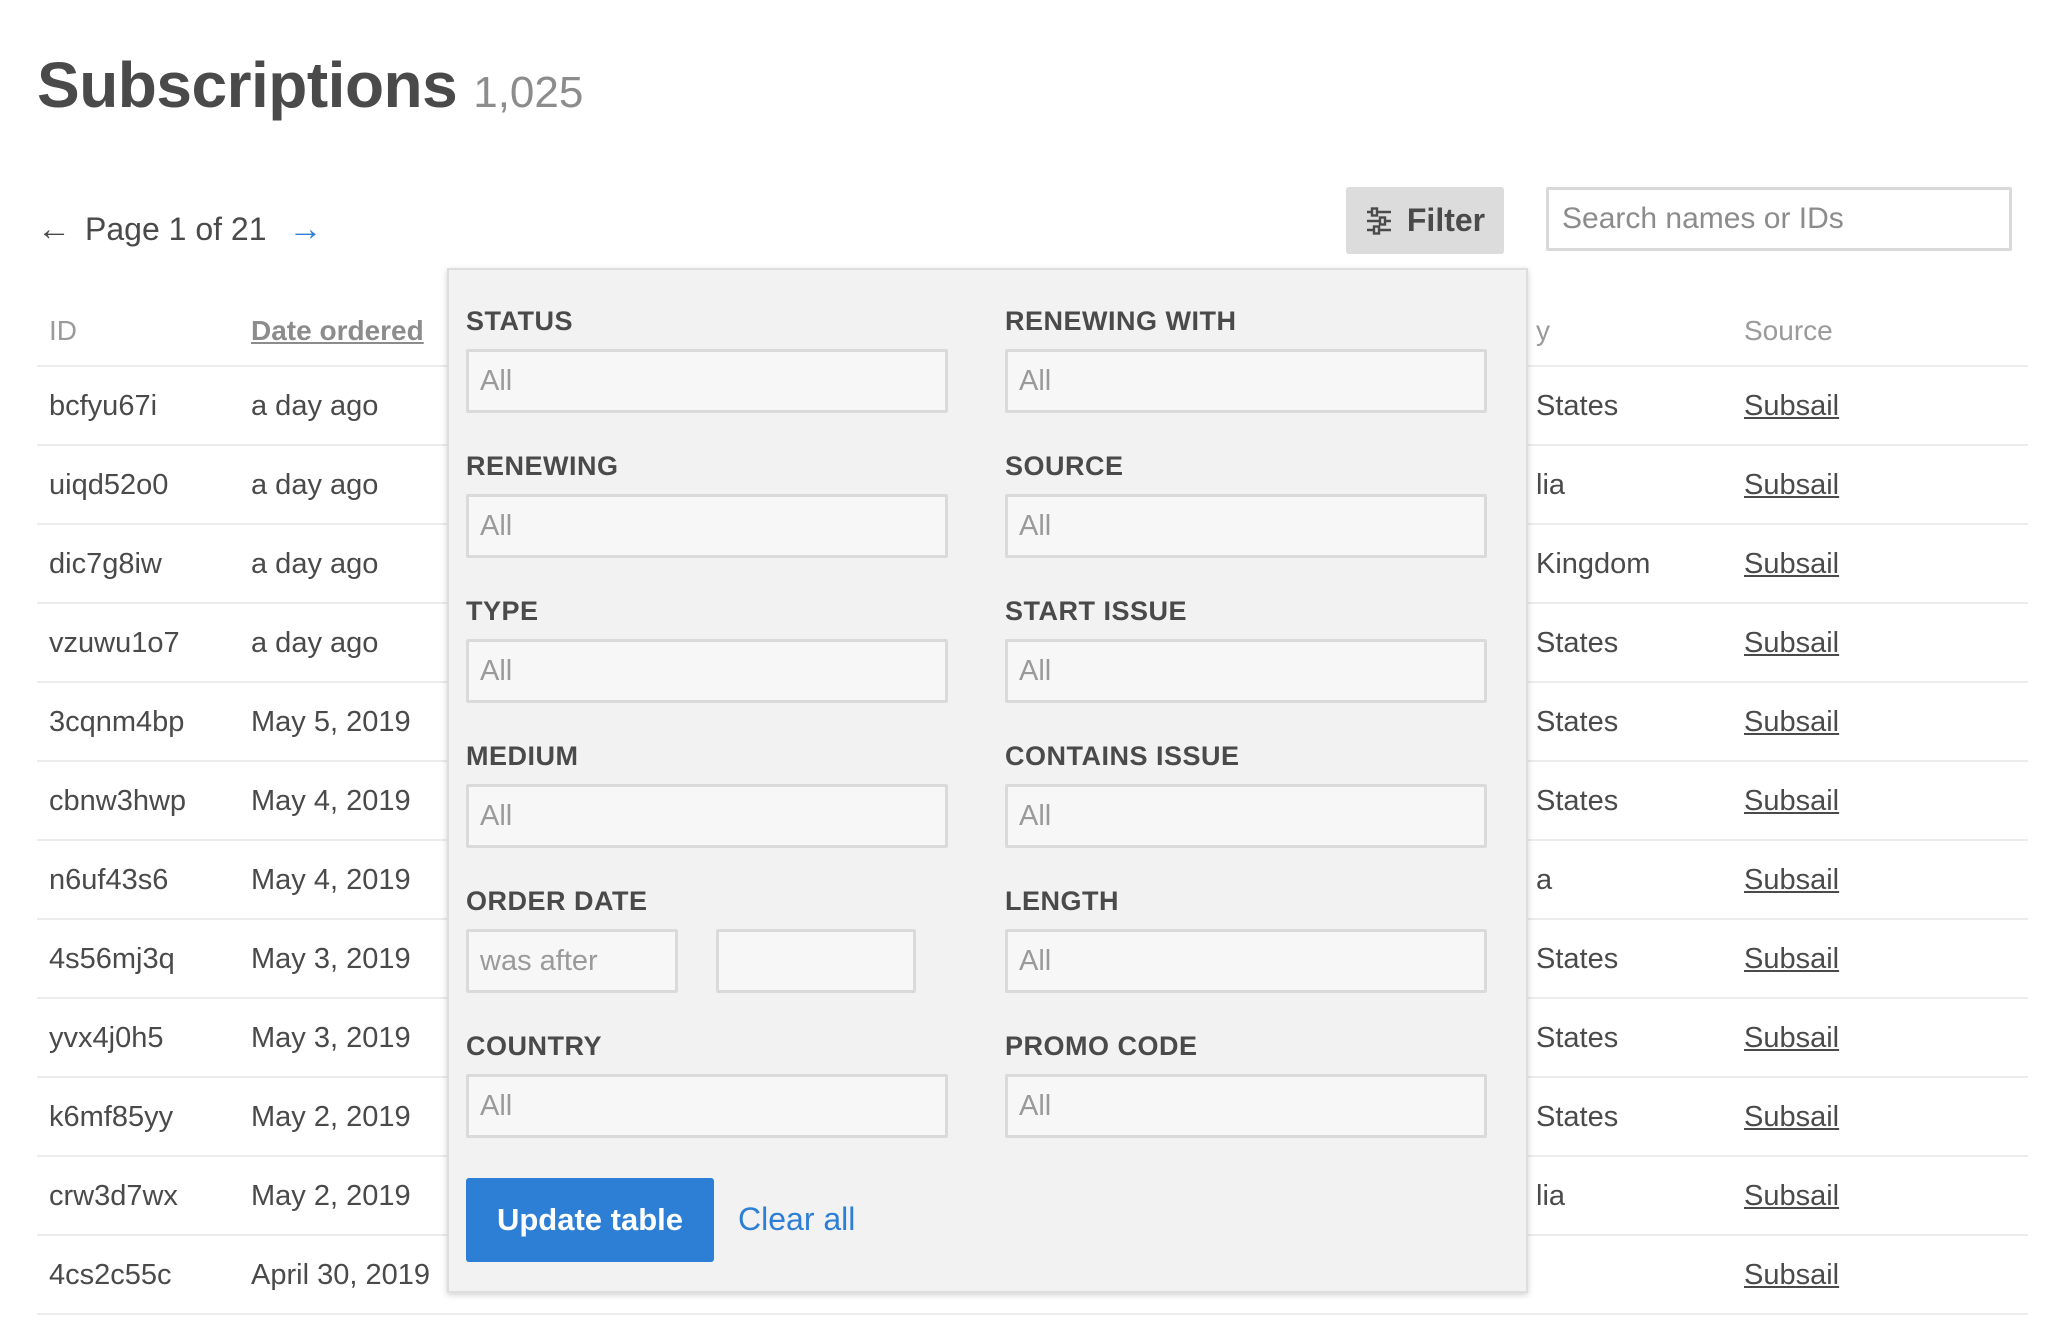 This screenshot has height=1328, width=2064. I want to click on country-filter-label: COUNTRY, so click(534, 1046).